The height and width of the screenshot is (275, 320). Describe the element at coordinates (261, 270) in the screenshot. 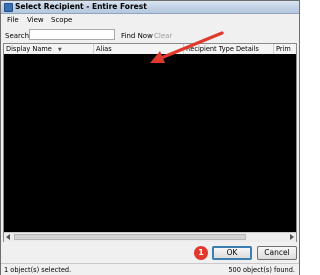

I see `status-found-count: 500 object(s) found.` at that location.